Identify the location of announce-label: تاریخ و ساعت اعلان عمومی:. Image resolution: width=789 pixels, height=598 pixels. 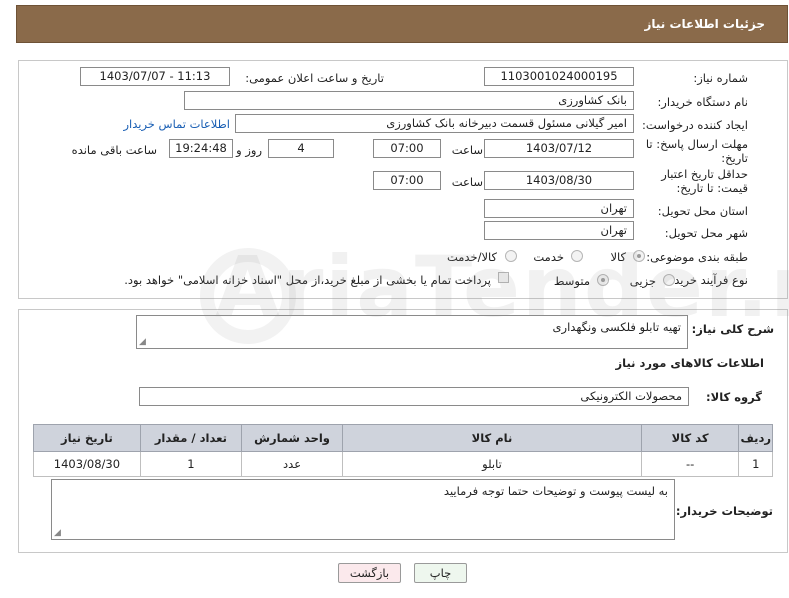
(314, 78).